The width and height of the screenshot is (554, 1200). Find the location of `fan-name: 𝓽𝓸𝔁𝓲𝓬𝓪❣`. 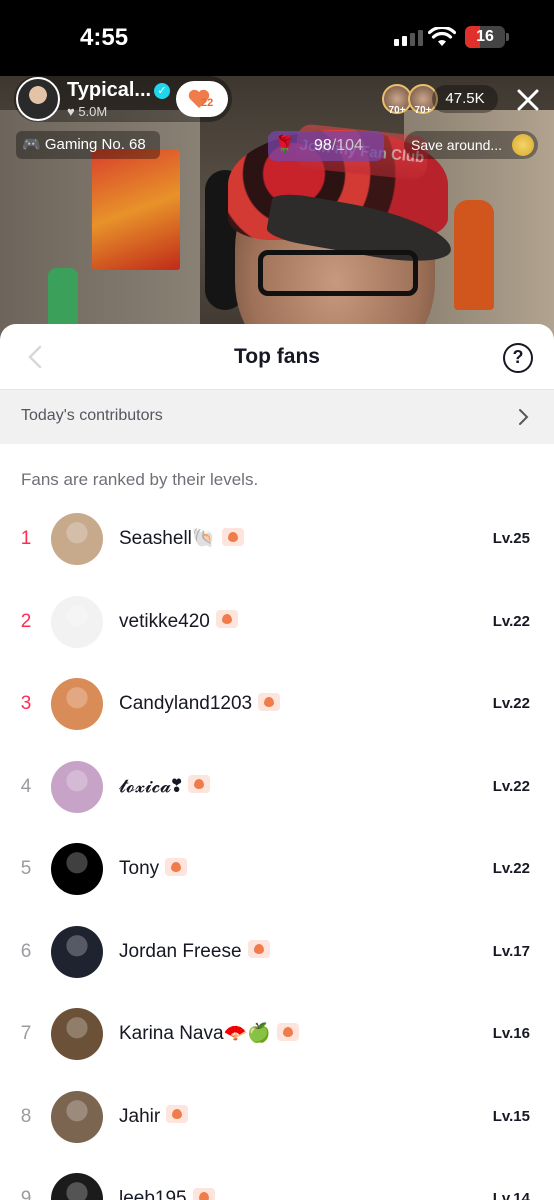

fan-name: 𝓽𝓸𝔁𝓲𝓬𝓪❣ is located at coordinates (150, 786).